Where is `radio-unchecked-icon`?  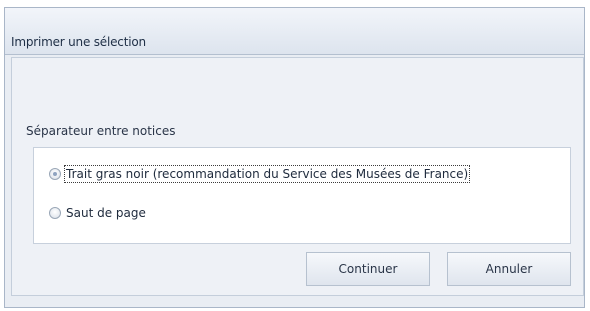
radio-unchecked-icon is located at coordinates (55, 213).